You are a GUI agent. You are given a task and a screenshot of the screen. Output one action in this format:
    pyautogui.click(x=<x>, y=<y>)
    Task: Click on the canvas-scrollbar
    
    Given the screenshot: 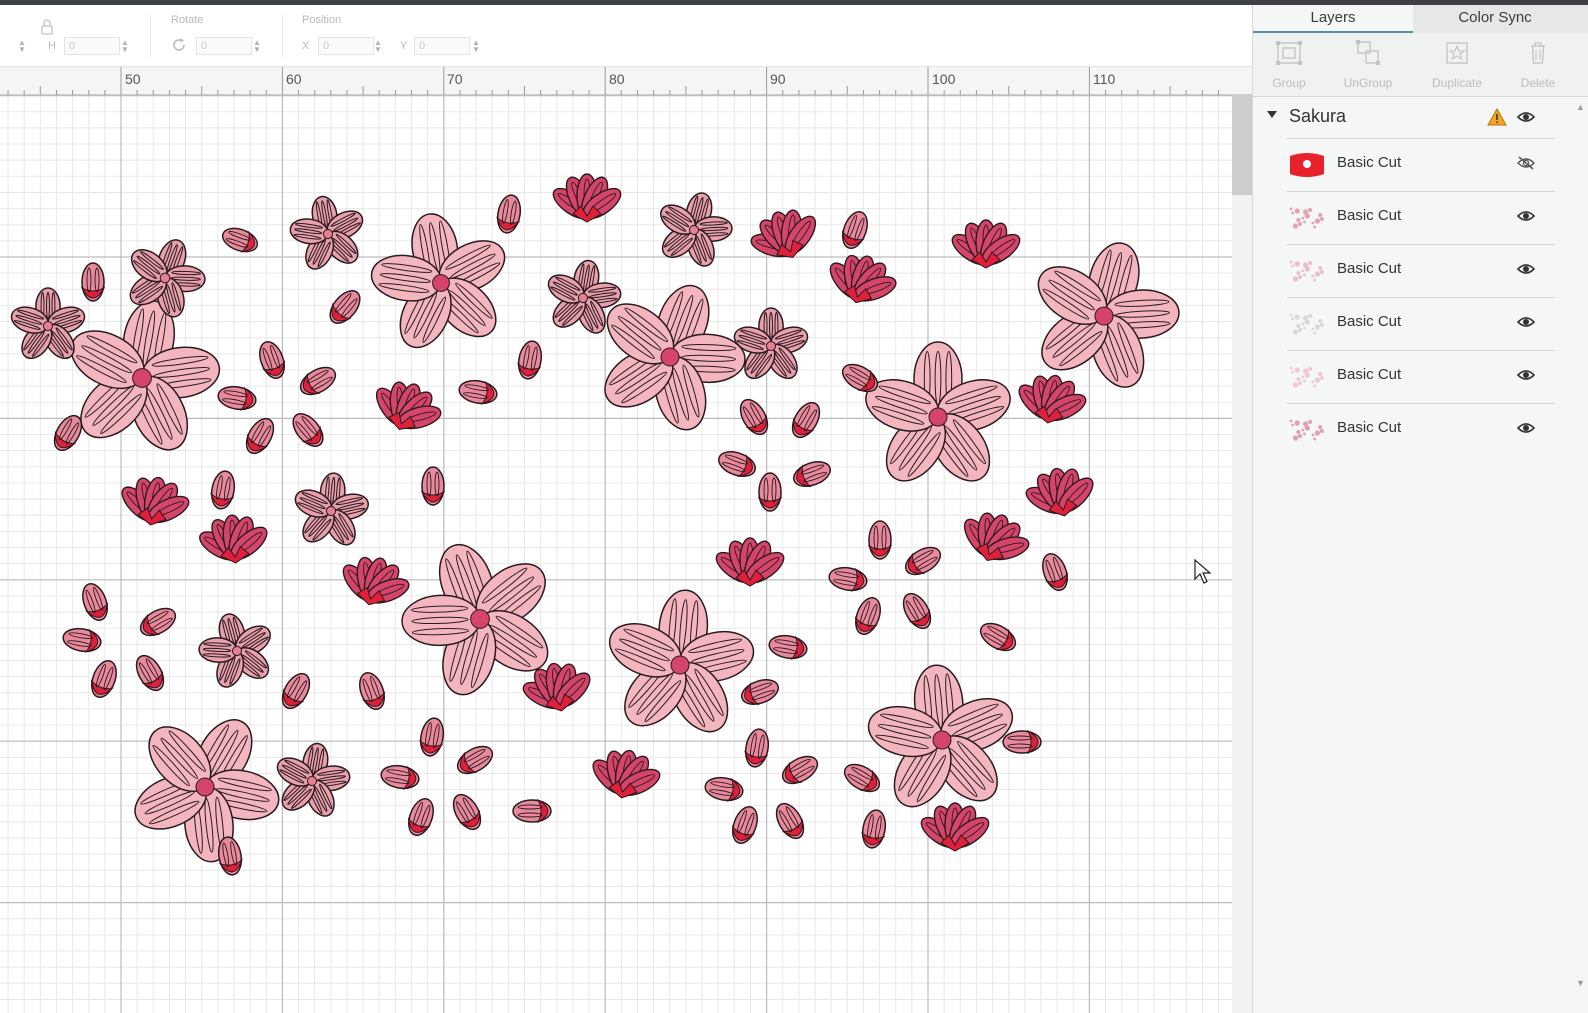 What is the action you would take?
    pyautogui.click(x=1242, y=554)
    